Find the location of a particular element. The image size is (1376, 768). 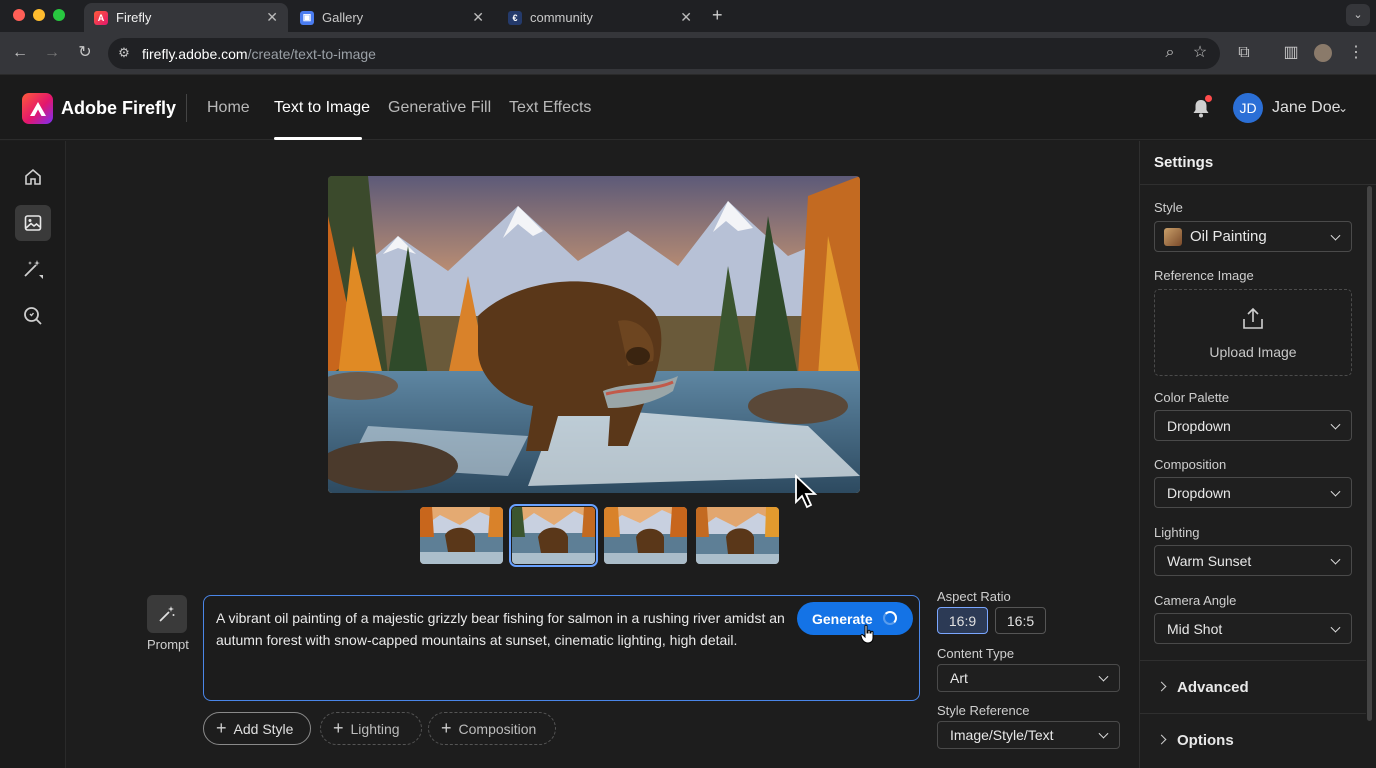

nav-generative-fill: Generative Fill is located at coordinates (439, 108).